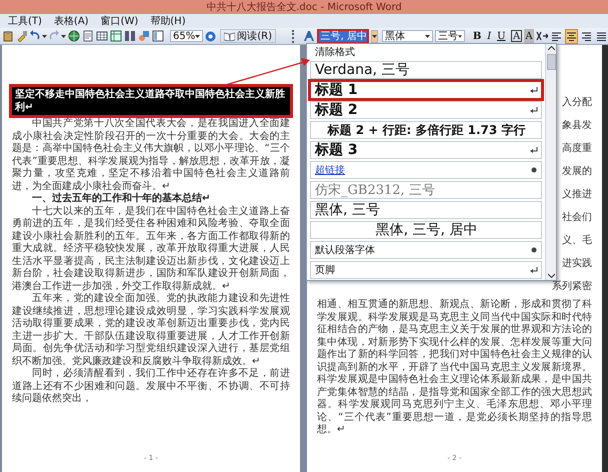  What do you see at coordinates (426, 70) in the screenshot?
I see `style-list-item: Verdana, 三号` at bounding box center [426, 70].